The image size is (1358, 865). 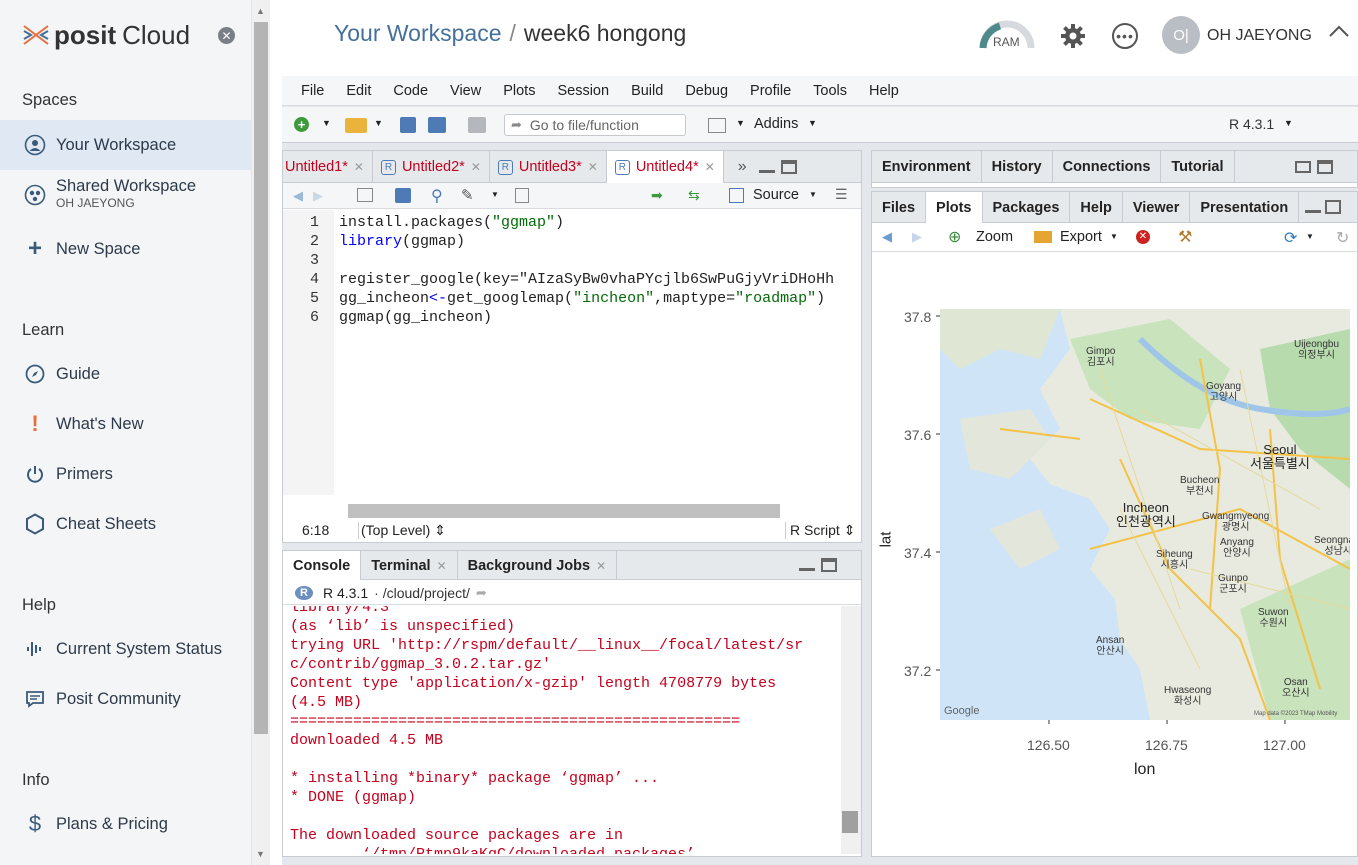 I want to click on console-path: · /cloud/project/, so click(x=422, y=593).